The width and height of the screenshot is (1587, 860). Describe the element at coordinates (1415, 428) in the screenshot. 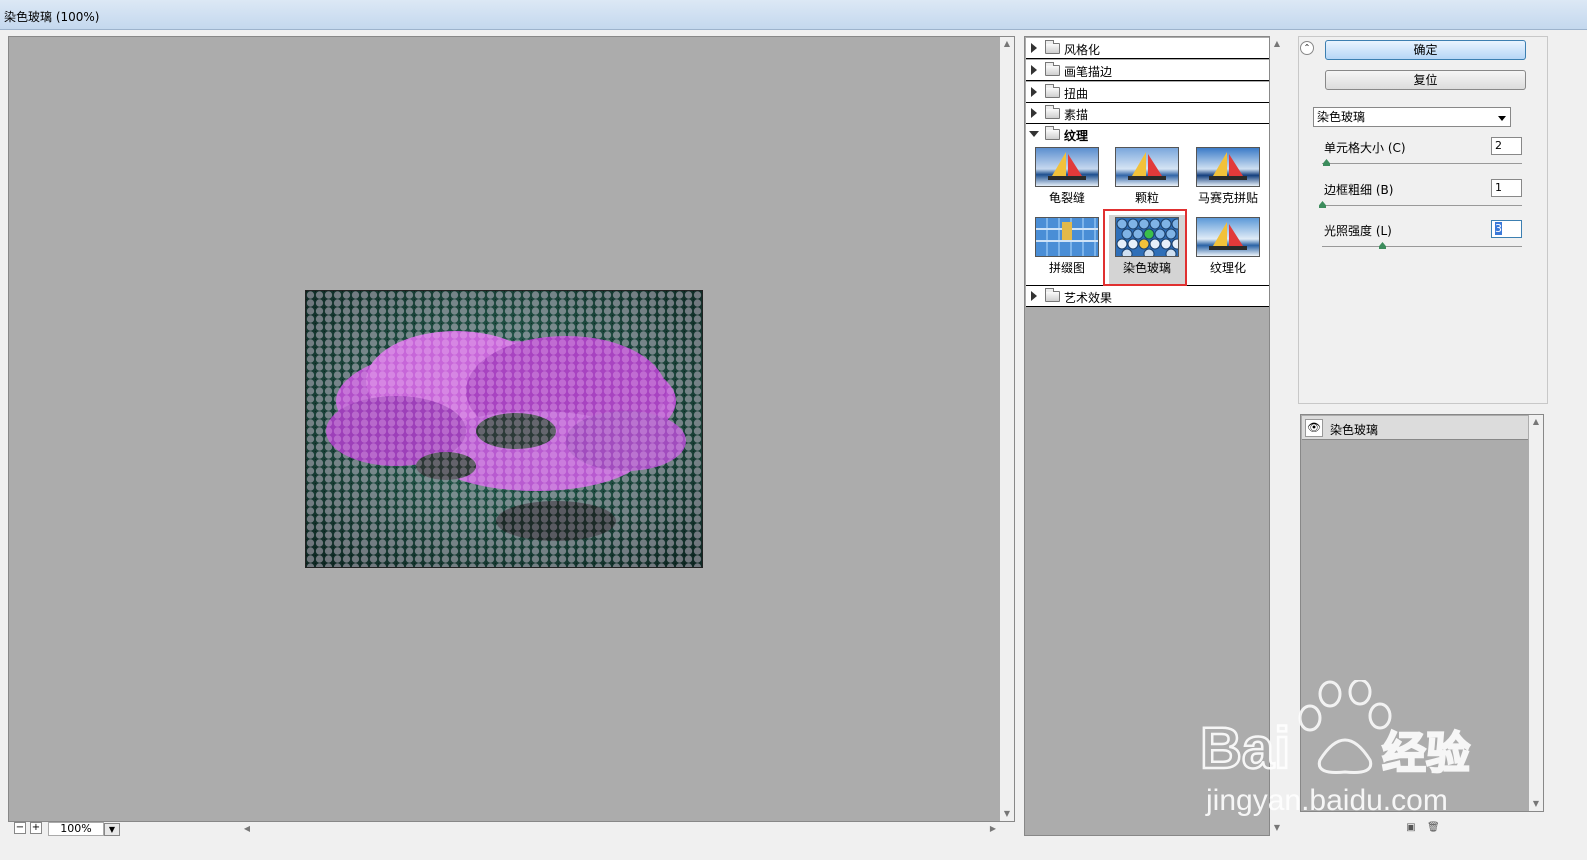

I see `effect-layer-row: 👁 染色玻璃` at that location.